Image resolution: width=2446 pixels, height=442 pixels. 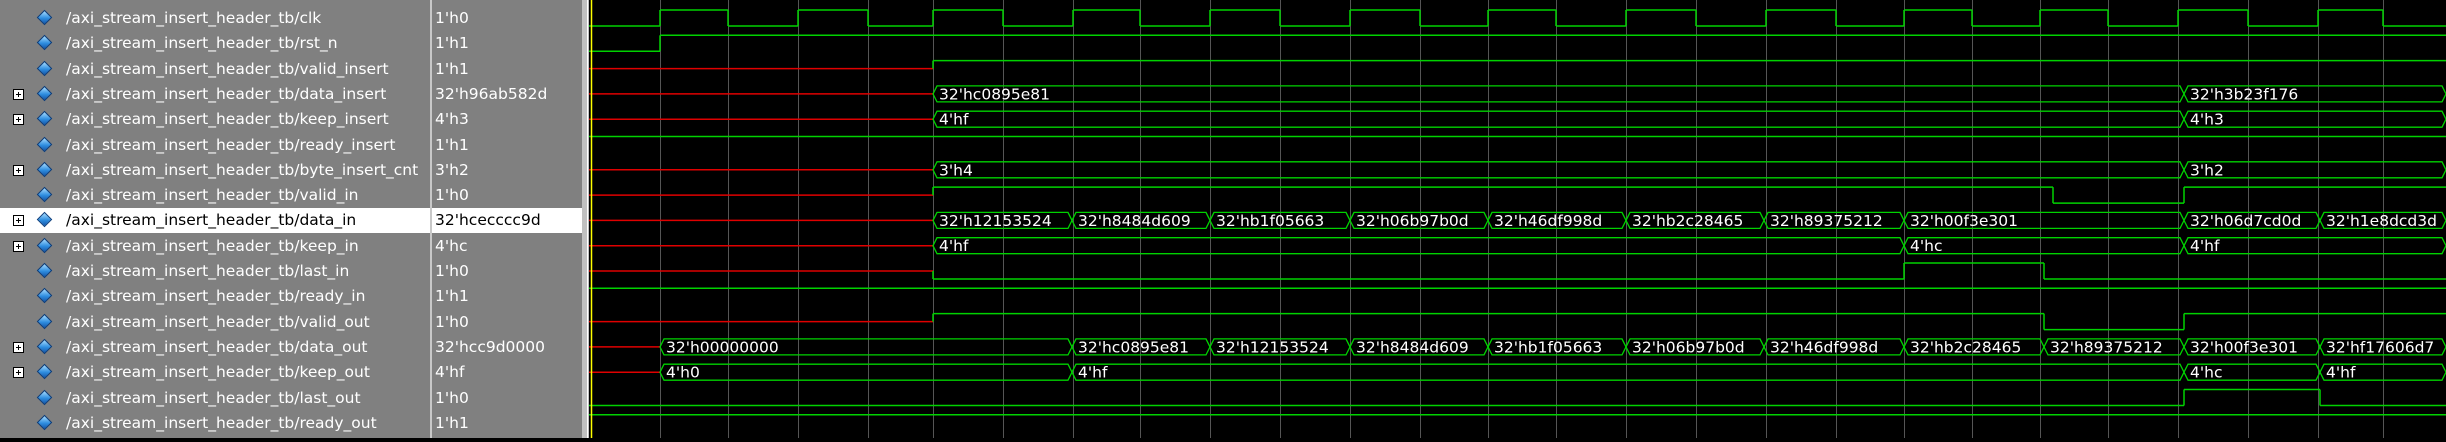 What do you see at coordinates (451, 245) in the screenshot?
I see `signal-value: 4'hc` at bounding box center [451, 245].